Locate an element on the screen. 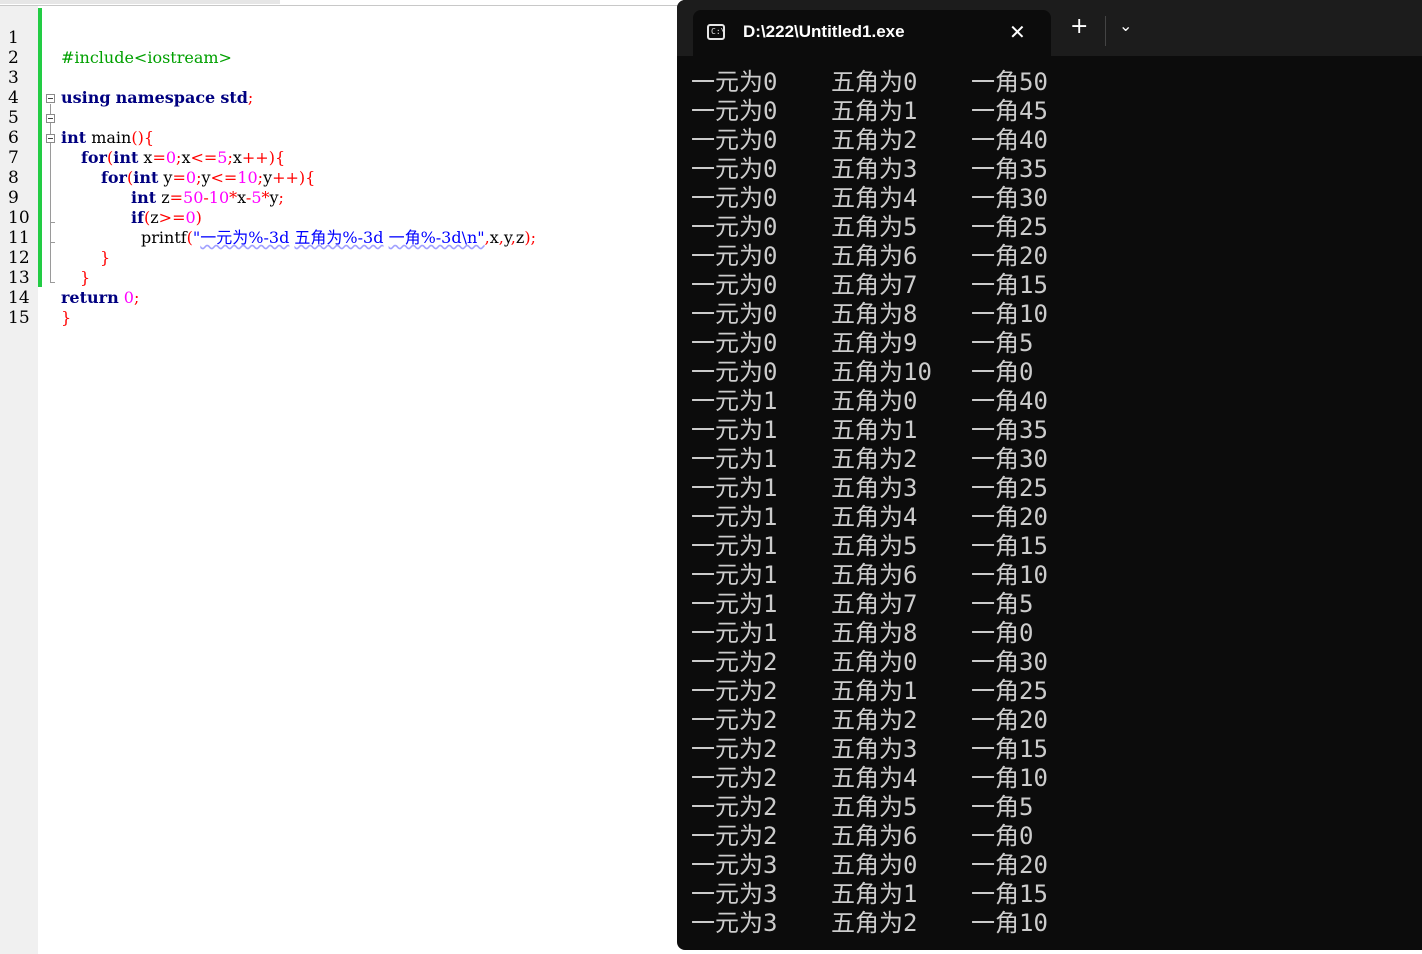 The image size is (1422, 954). code-line: 12 } is located at coordinates (339, 257).